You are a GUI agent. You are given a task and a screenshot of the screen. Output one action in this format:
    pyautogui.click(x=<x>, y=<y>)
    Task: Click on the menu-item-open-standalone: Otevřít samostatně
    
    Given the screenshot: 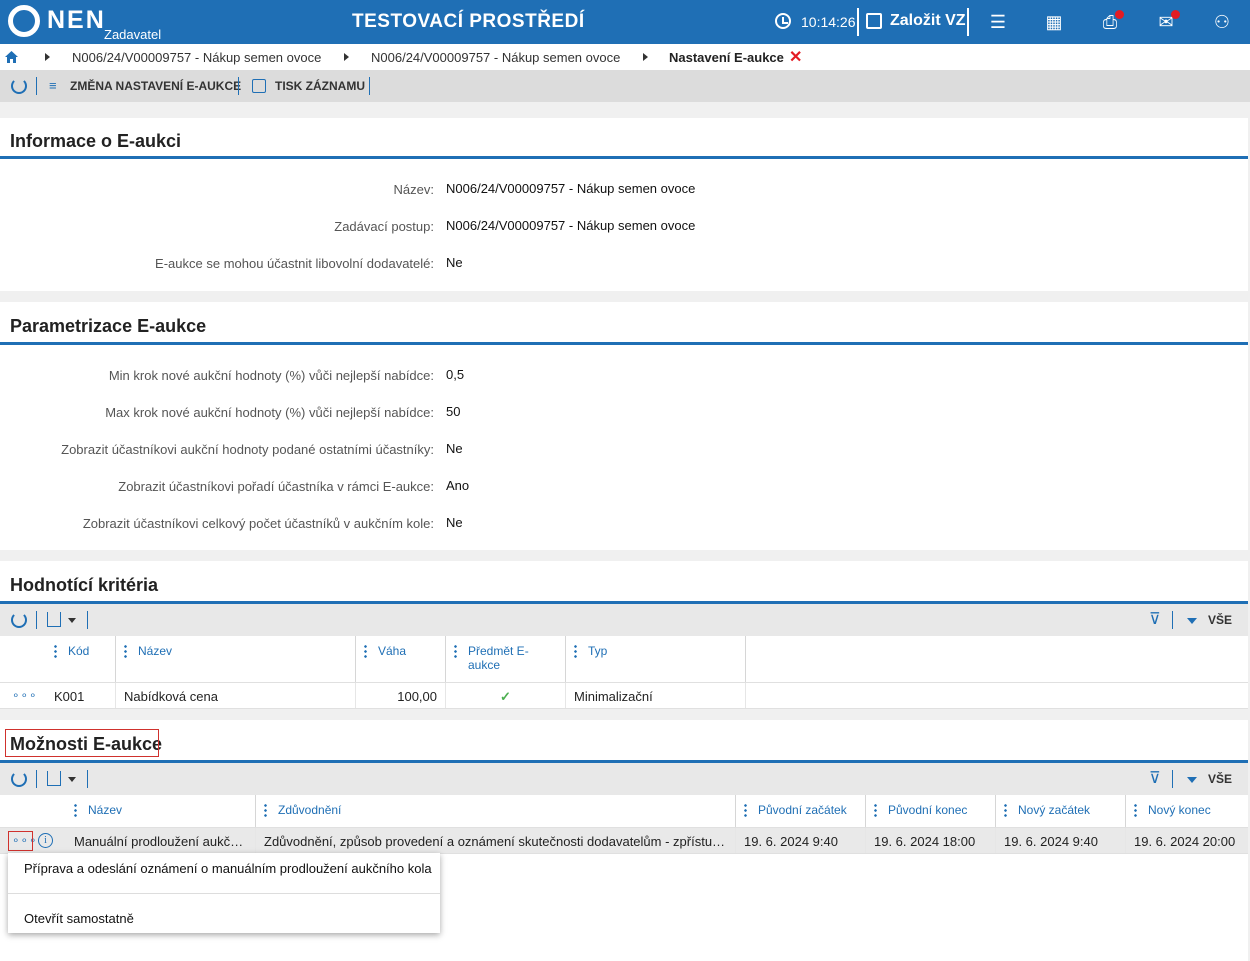 What is the action you would take?
    pyautogui.click(x=79, y=918)
    